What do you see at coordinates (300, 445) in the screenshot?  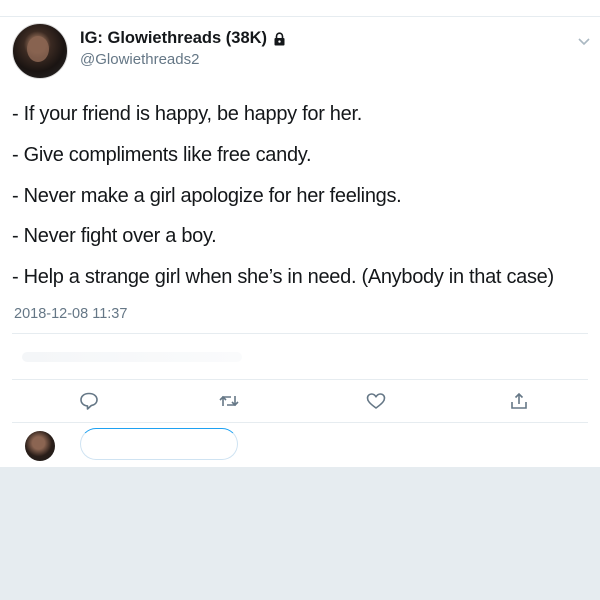 I see `reply-composer` at bounding box center [300, 445].